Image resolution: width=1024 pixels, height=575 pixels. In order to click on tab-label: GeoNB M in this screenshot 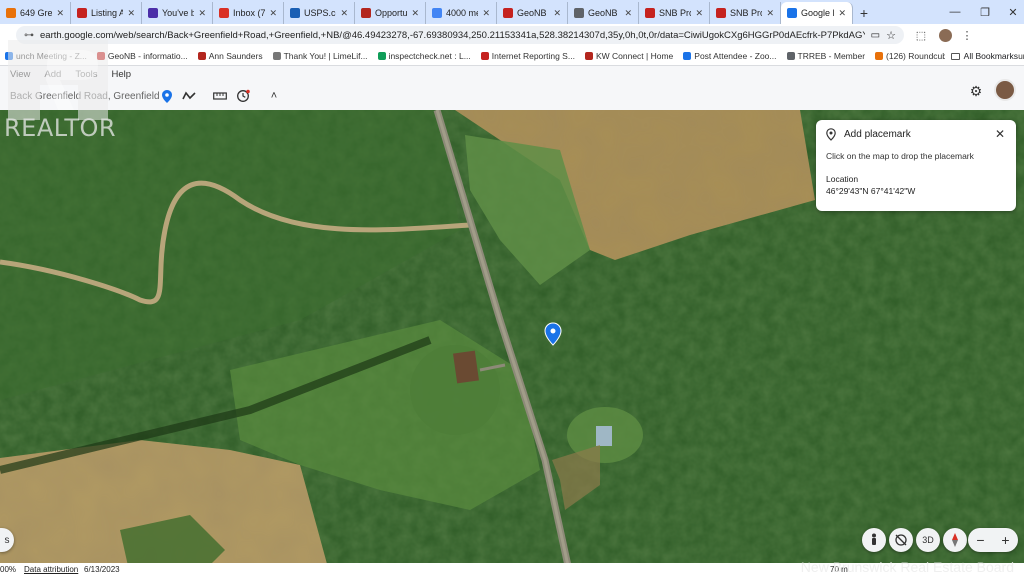, I will do `click(604, 13)`.